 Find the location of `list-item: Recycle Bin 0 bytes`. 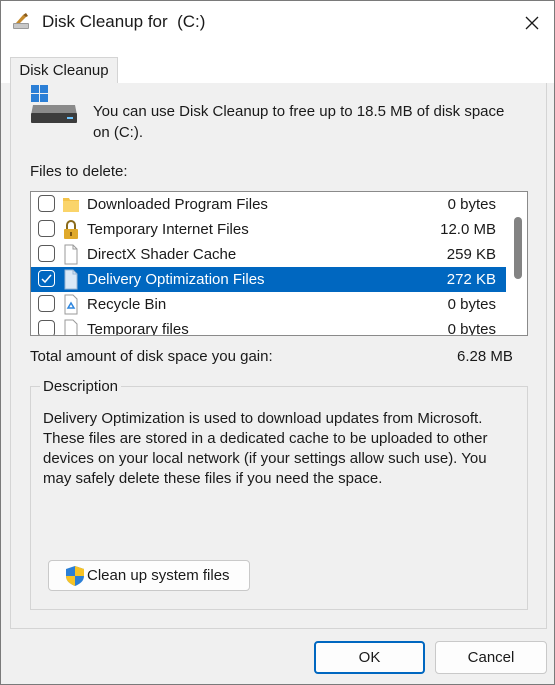

list-item: Recycle Bin 0 bytes is located at coordinates (268, 304).